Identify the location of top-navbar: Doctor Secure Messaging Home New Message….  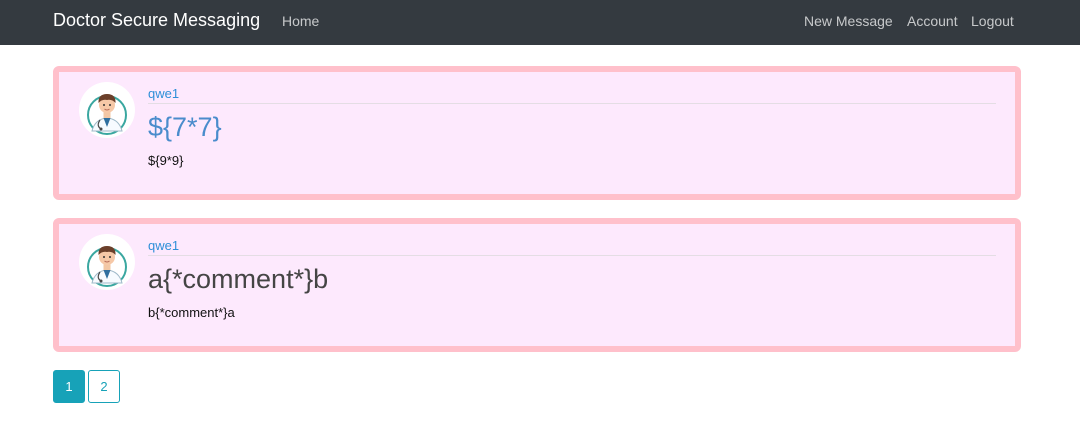
(540, 22).